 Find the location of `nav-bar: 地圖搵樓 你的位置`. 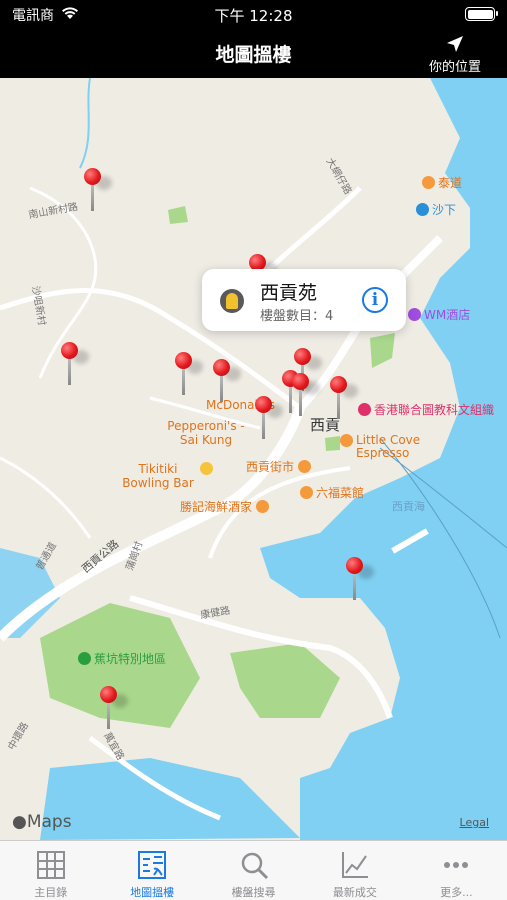

nav-bar: 地圖搵樓 你的位置 is located at coordinates (253, 53).